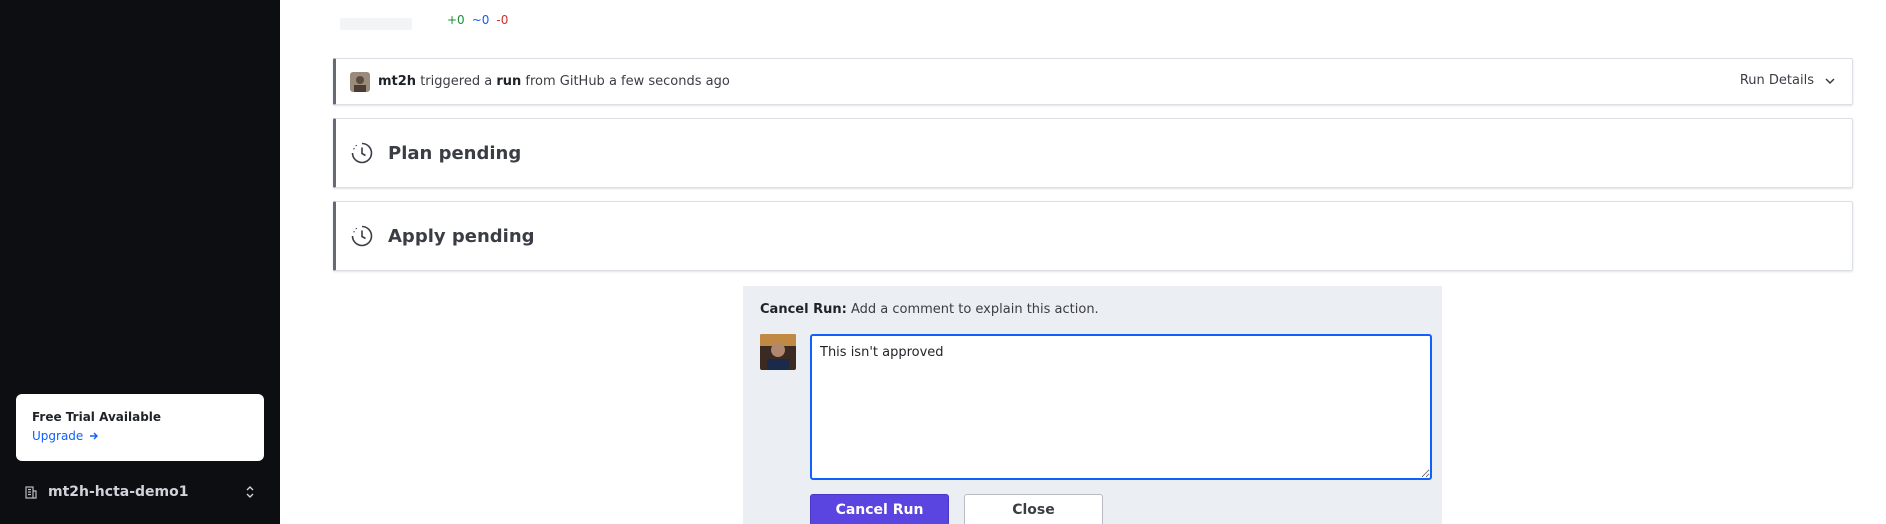  I want to click on run-details-toggle: Run Details, so click(1788, 80).